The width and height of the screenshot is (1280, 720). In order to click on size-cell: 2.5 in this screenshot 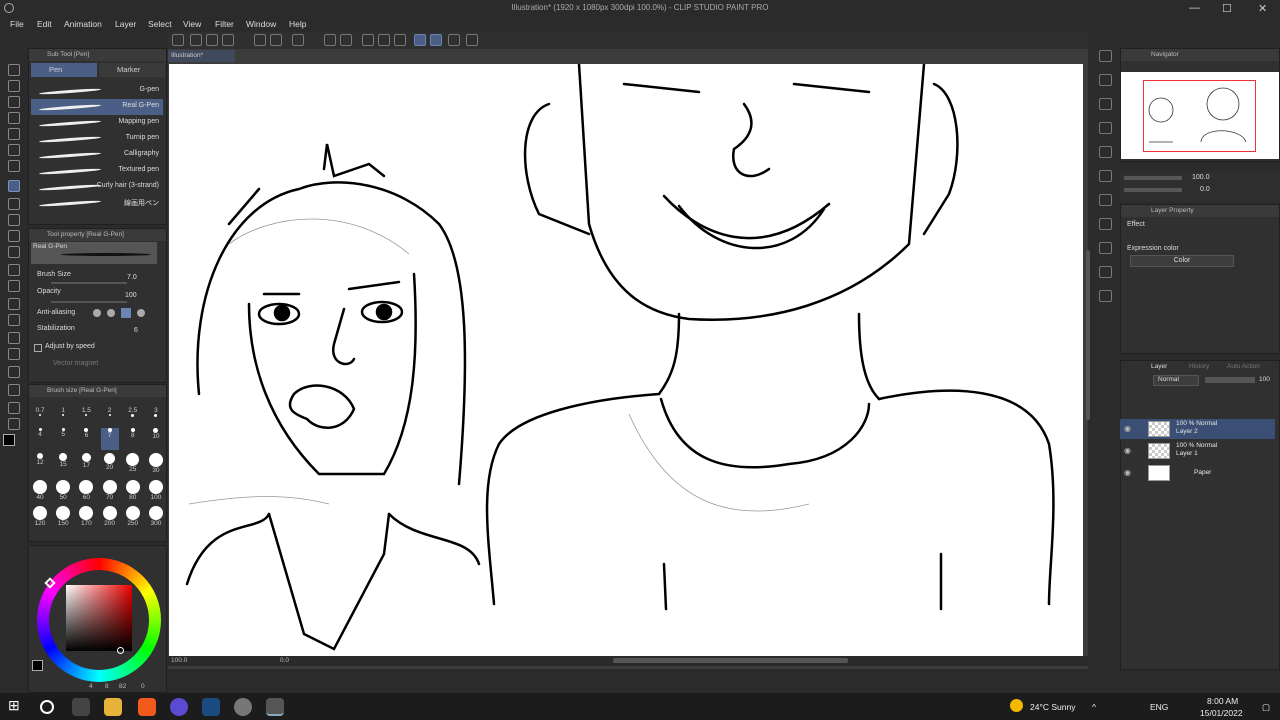, I will do `click(133, 418)`.